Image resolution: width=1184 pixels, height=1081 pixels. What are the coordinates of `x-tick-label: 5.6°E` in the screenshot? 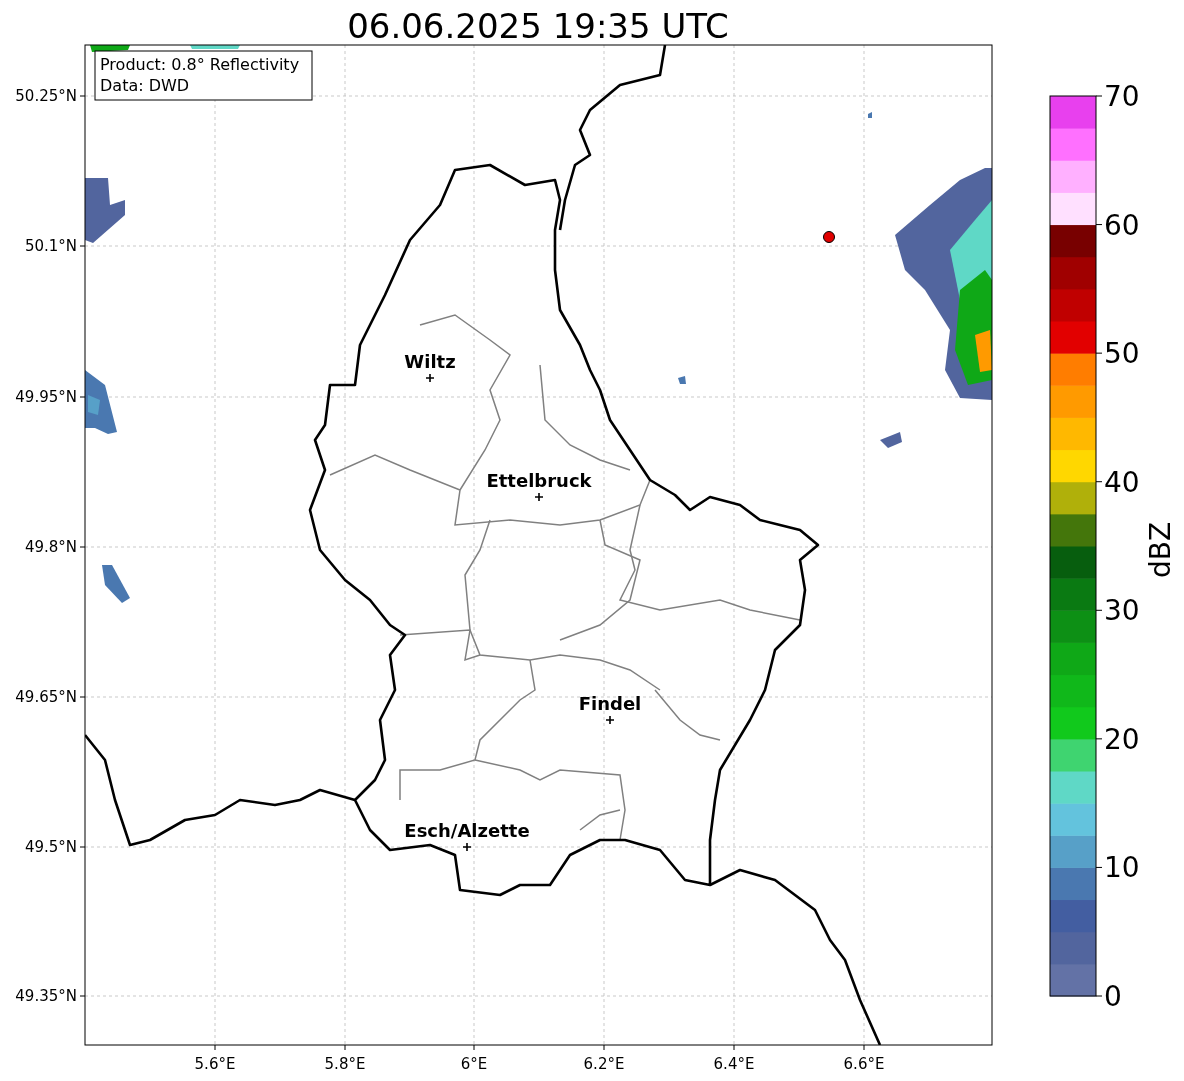 It's located at (215, 1064).